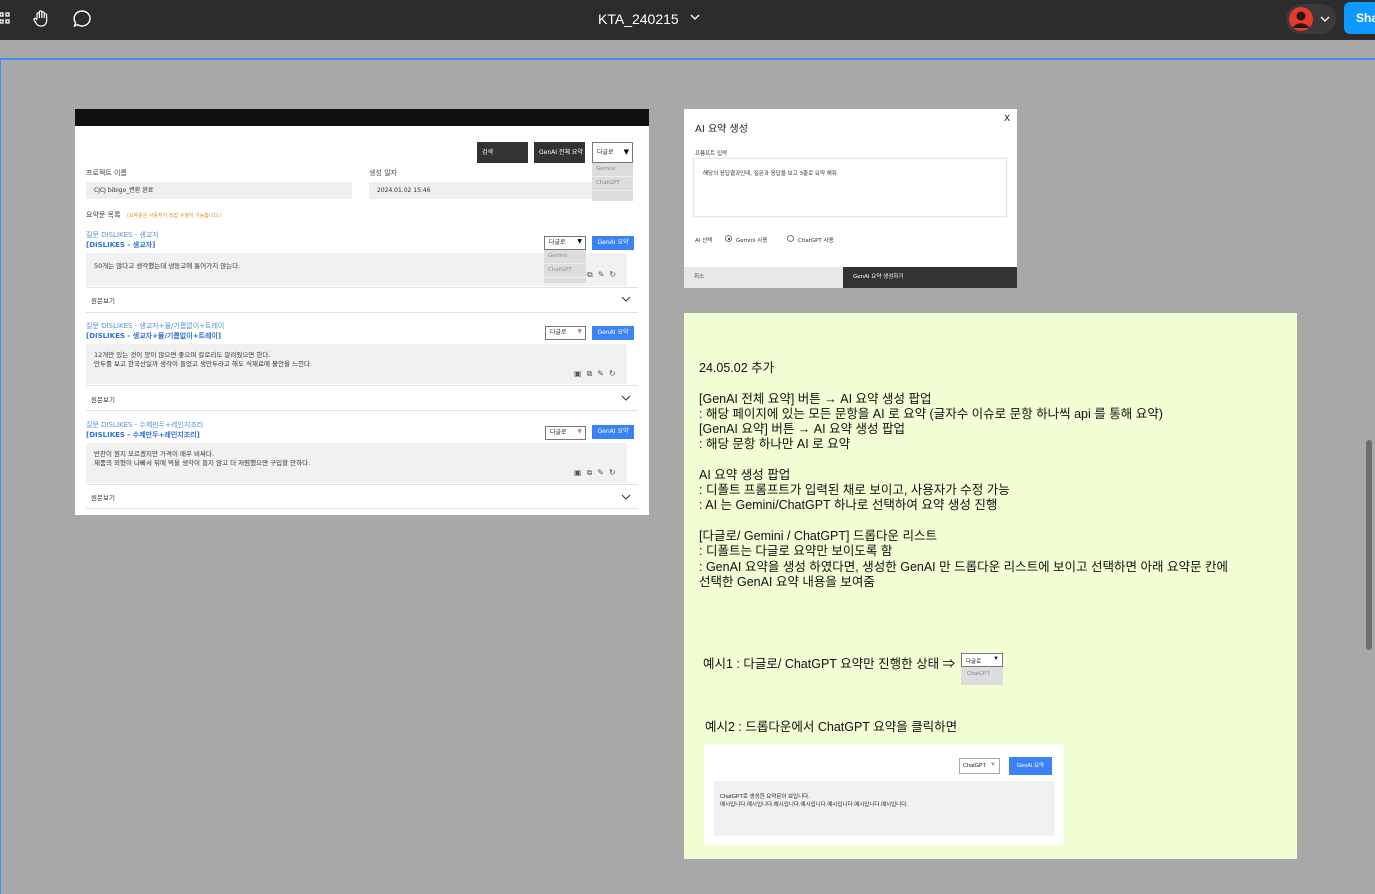 This screenshot has width=1375, height=894. What do you see at coordinates (1301, 19) in the screenshot?
I see `avatar` at bounding box center [1301, 19].